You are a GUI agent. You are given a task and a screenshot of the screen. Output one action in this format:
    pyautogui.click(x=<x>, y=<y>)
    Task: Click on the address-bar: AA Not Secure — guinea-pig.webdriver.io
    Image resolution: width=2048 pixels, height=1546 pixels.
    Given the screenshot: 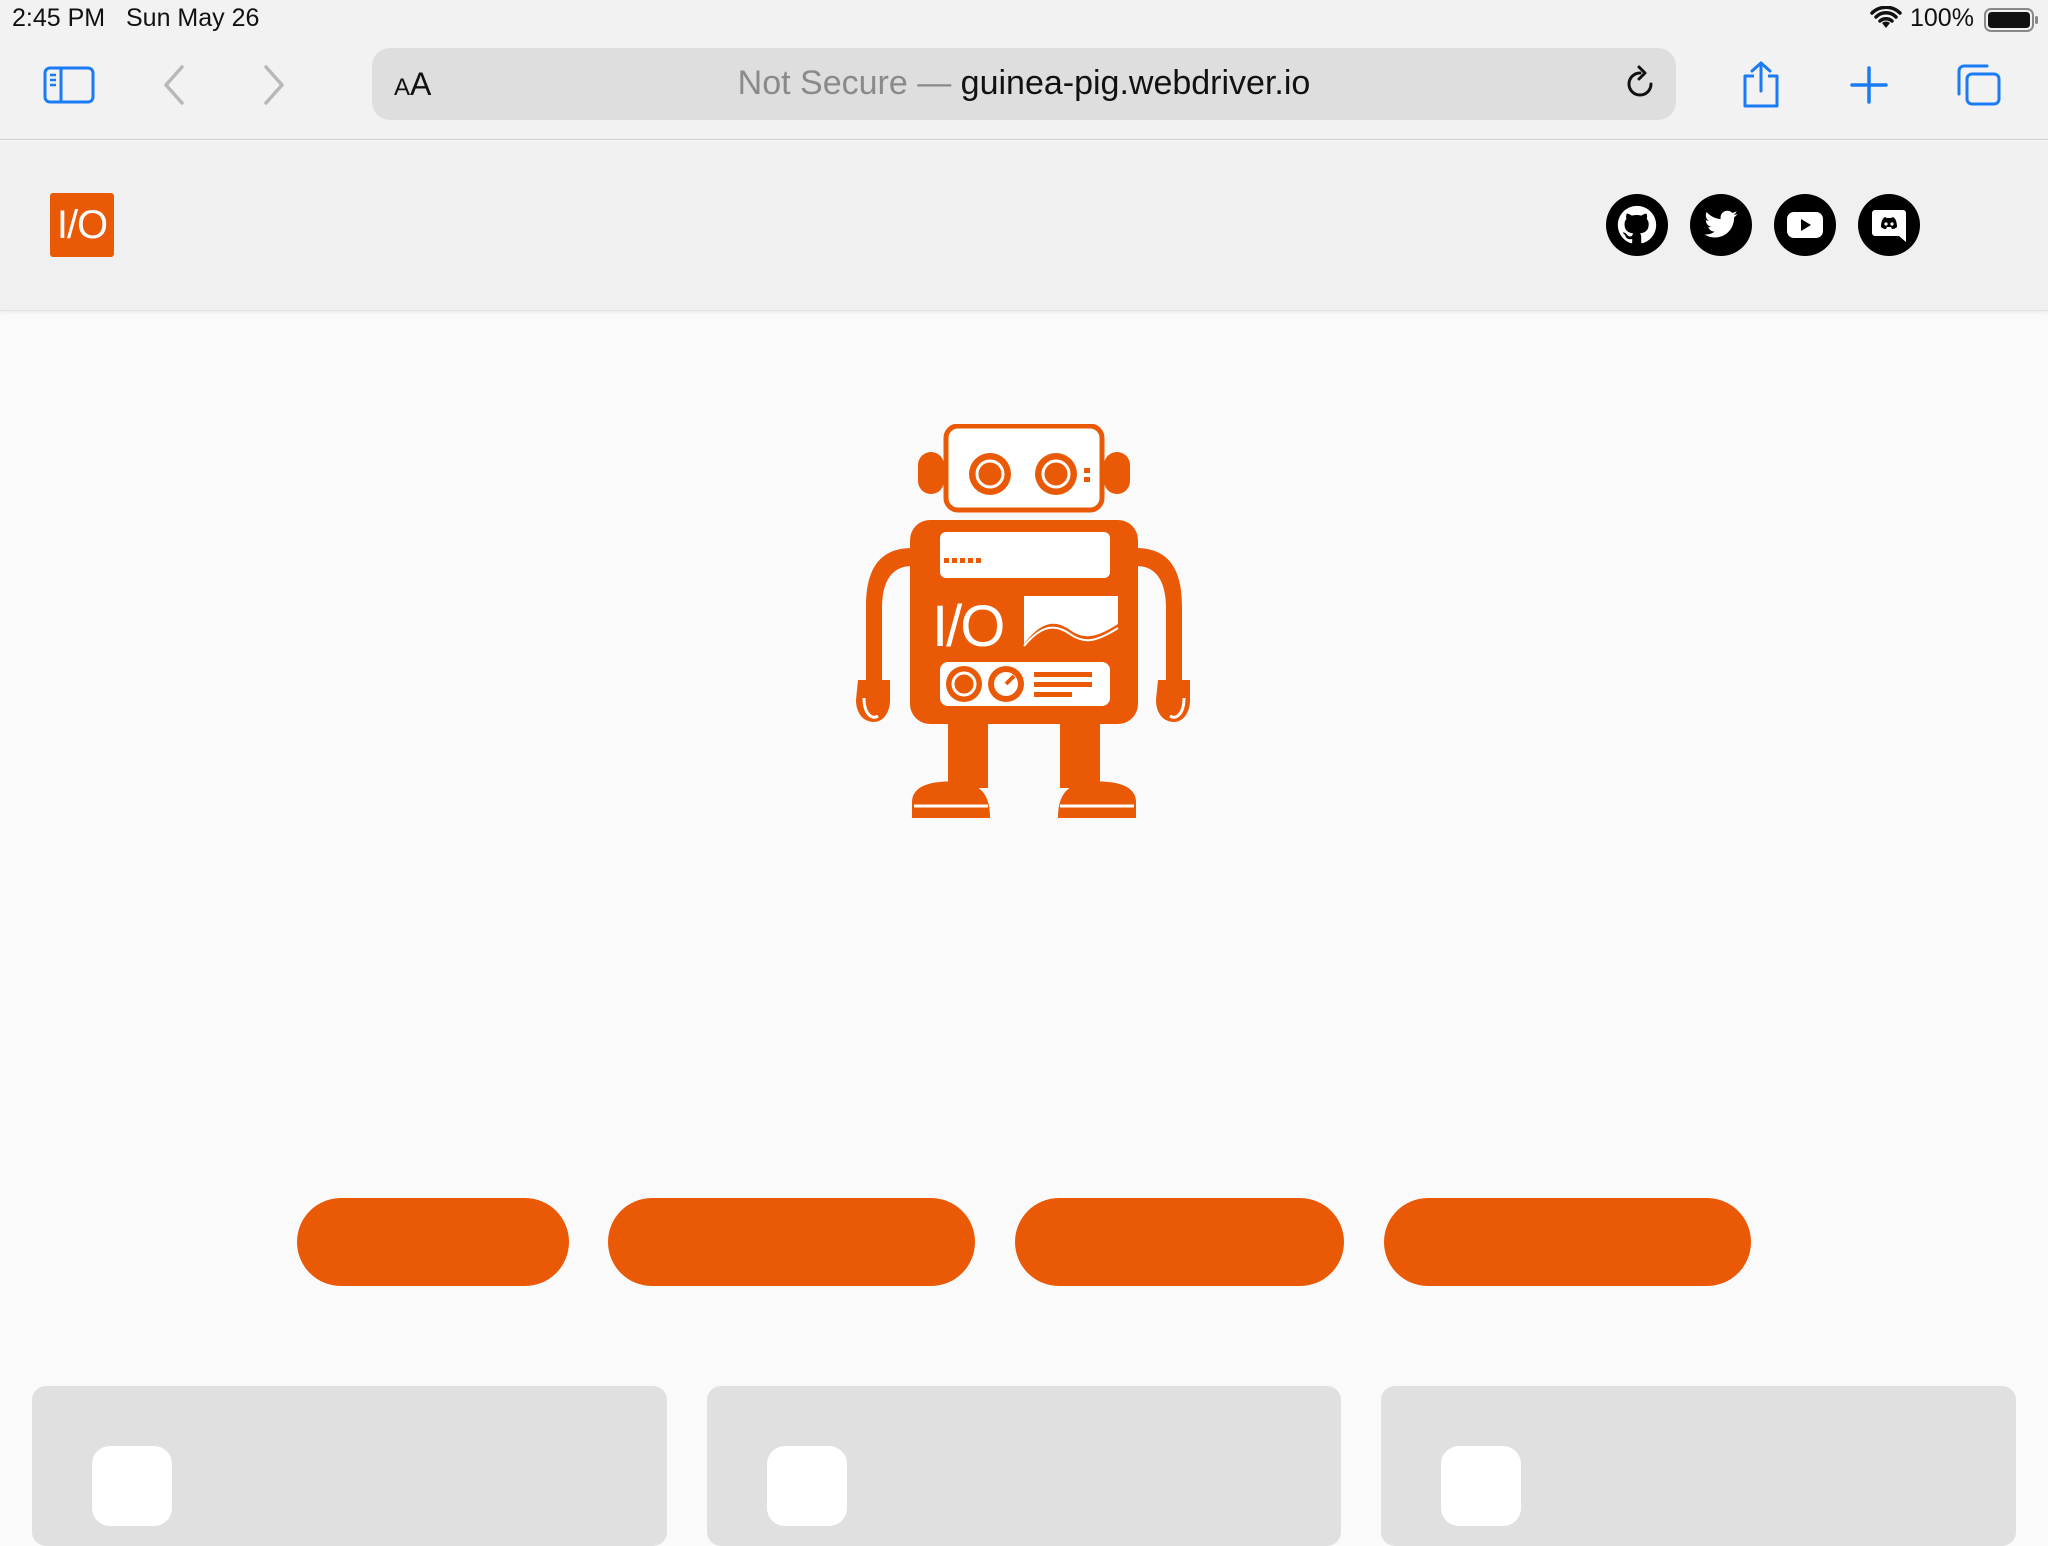 What is the action you would take?
    pyautogui.click(x=1024, y=84)
    